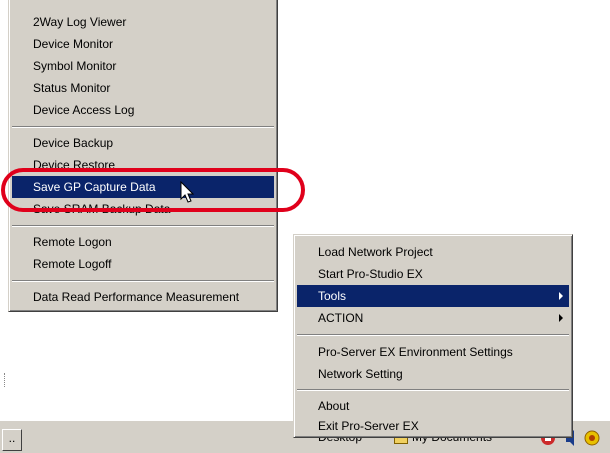 The width and height of the screenshot is (610, 453). What do you see at coordinates (143, 242) in the screenshot?
I see `menu-item-remote-logon: Remote Logon` at bounding box center [143, 242].